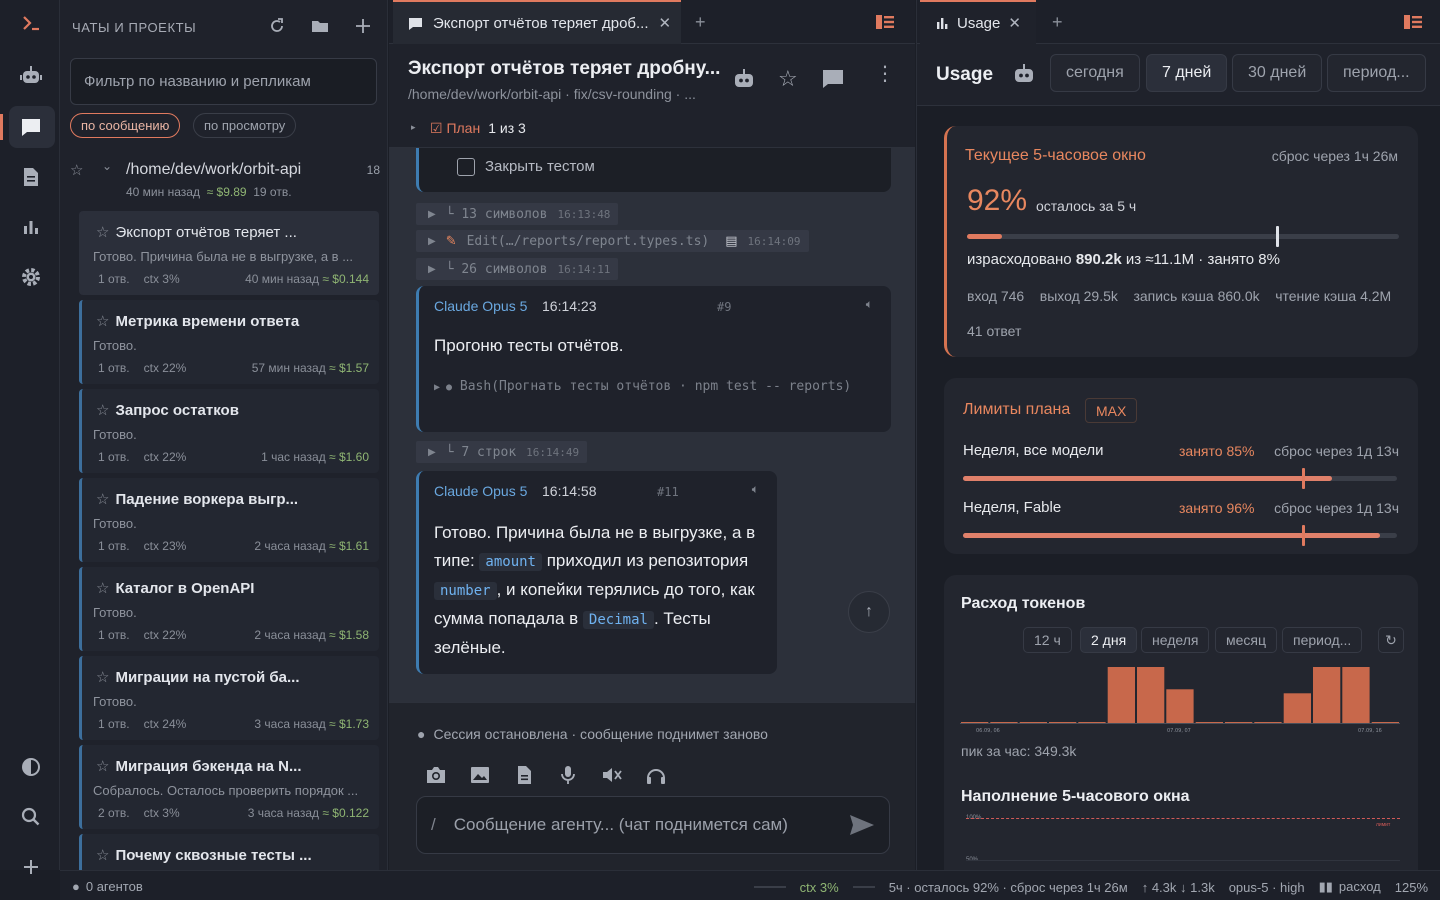  What do you see at coordinates (1267, 887) in the screenshot?
I see `model-status: opus-5 · high` at bounding box center [1267, 887].